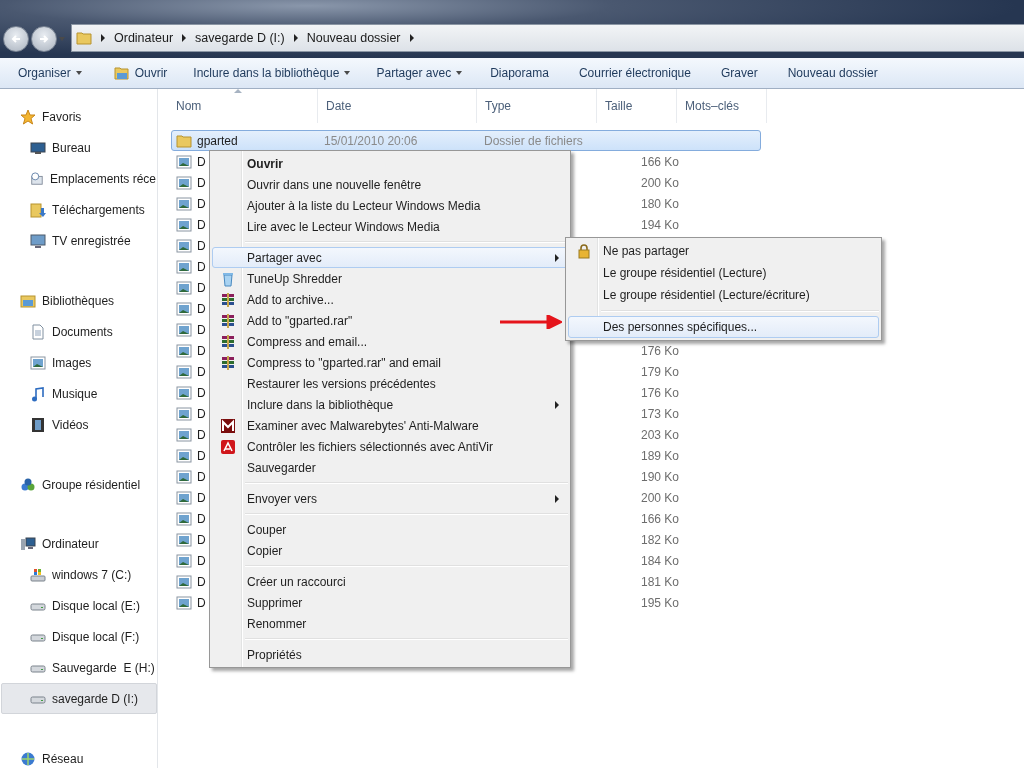  What do you see at coordinates (371, 140) in the screenshot?
I see `file-date: 15/01/2010 20:06` at bounding box center [371, 140].